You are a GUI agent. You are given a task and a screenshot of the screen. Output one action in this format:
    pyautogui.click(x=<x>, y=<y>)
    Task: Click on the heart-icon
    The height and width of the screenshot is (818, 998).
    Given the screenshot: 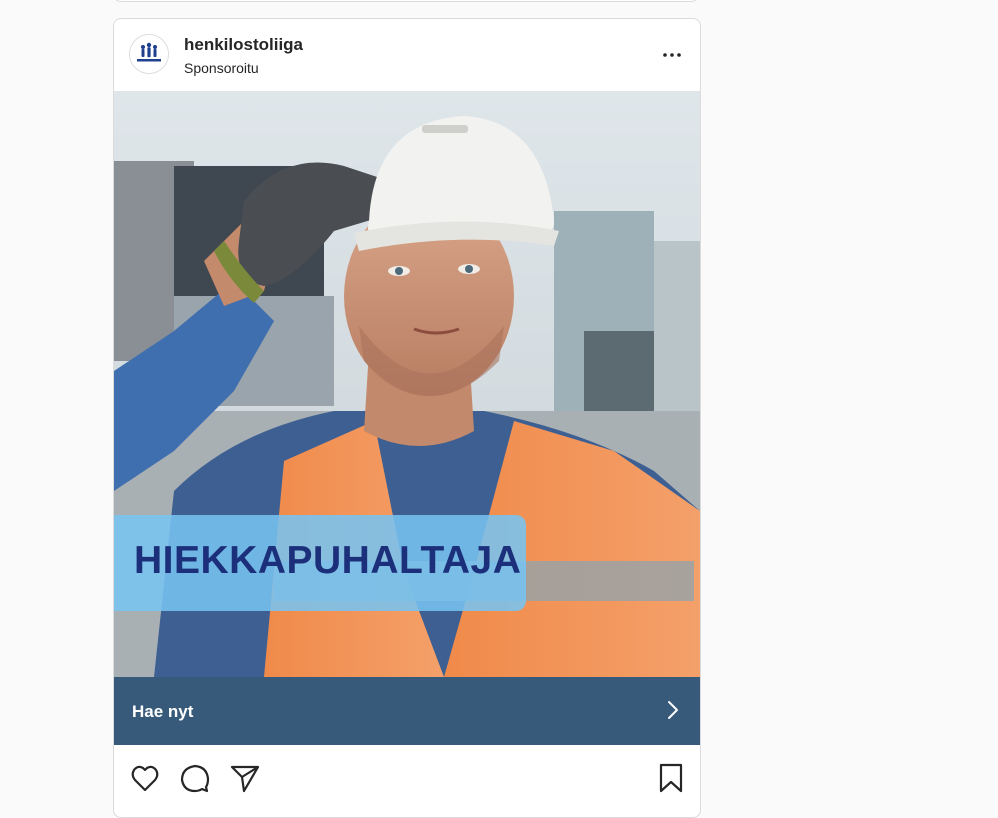 What is the action you would take?
    pyautogui.click(x=145, y=778)
    